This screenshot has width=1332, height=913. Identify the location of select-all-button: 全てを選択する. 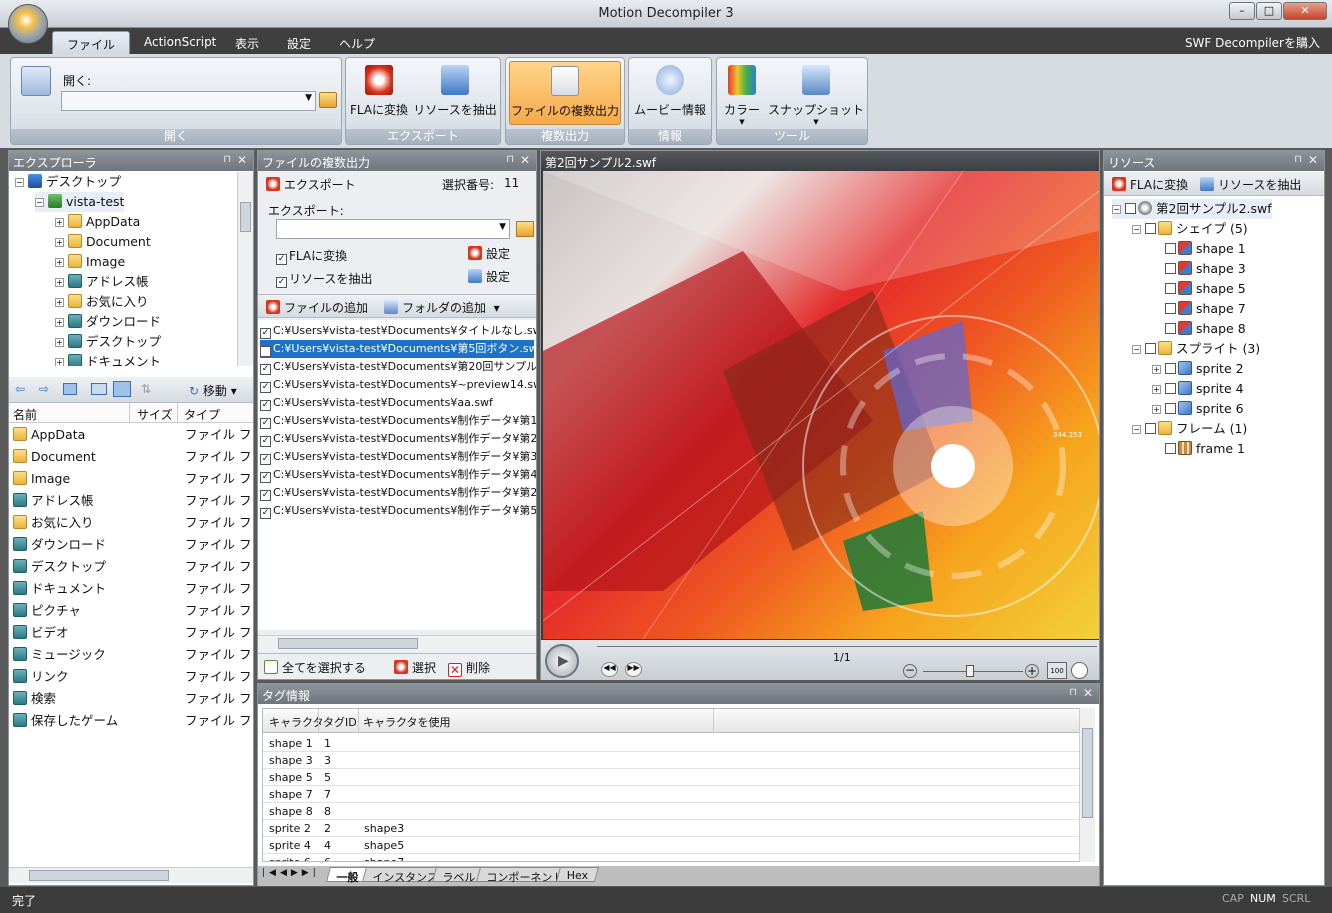
(315, 667).